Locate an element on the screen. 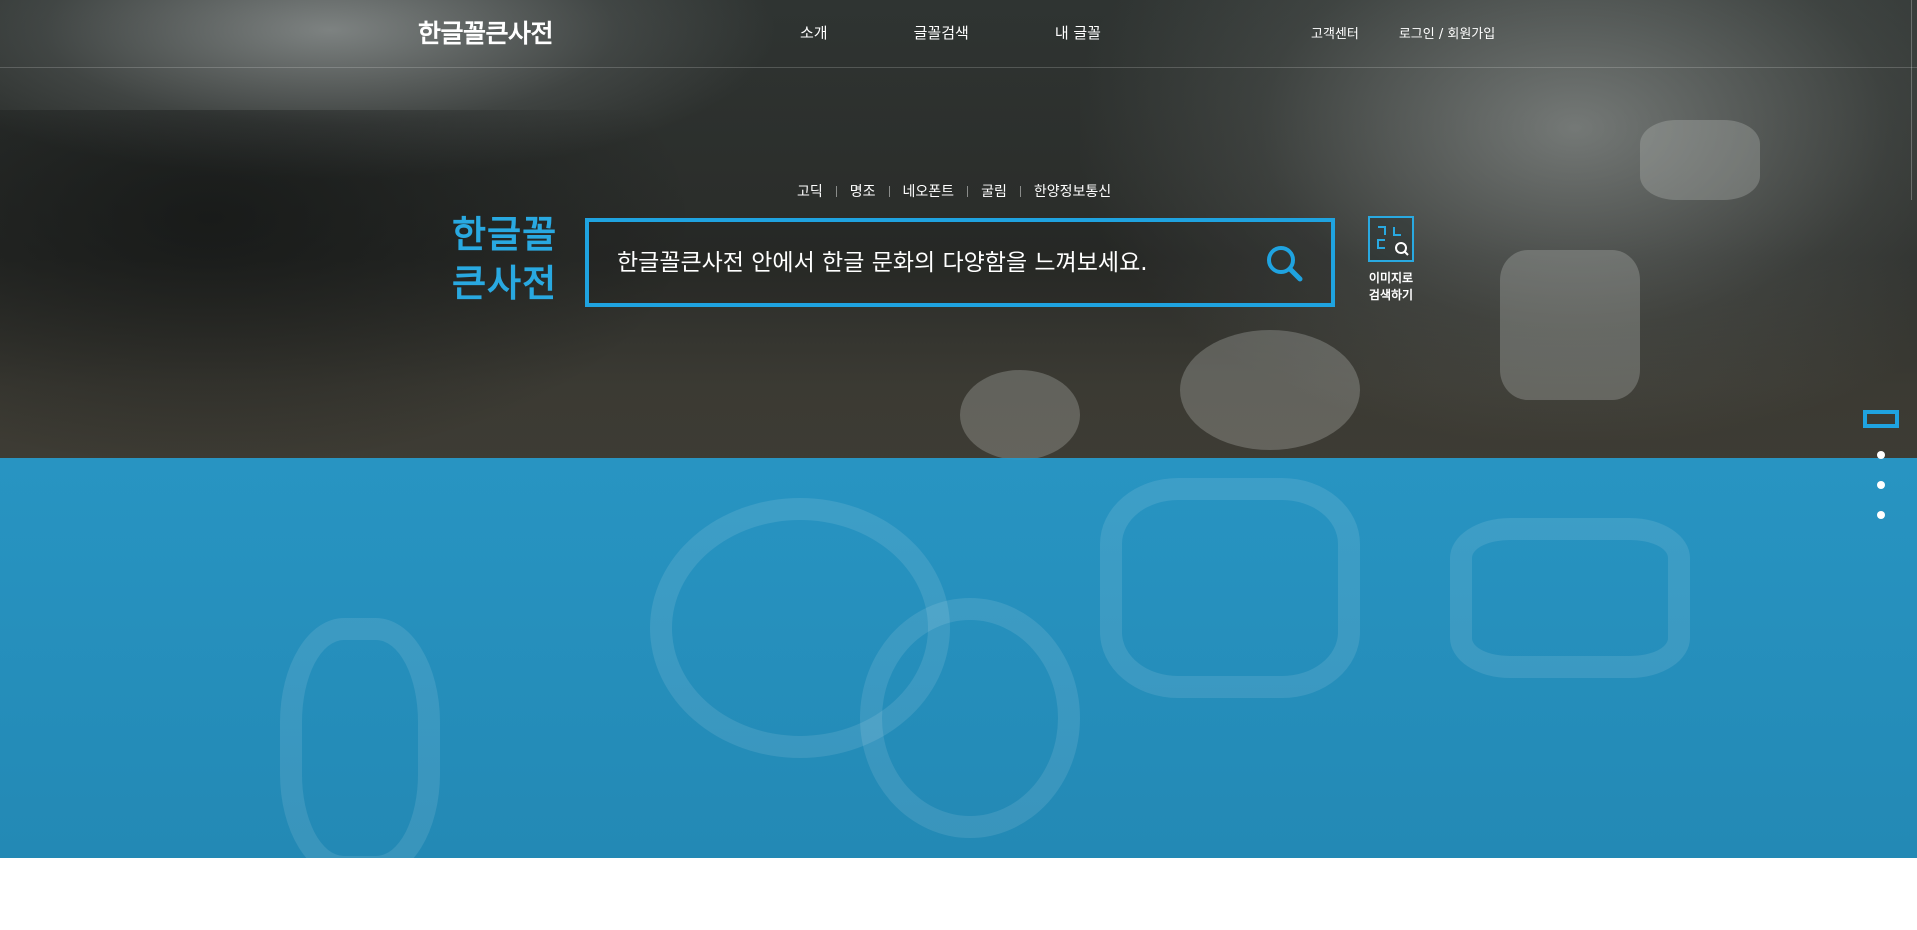 The image size is (1917, 930). nav-item-intro: 소개 is located at coordinates (814, 32).